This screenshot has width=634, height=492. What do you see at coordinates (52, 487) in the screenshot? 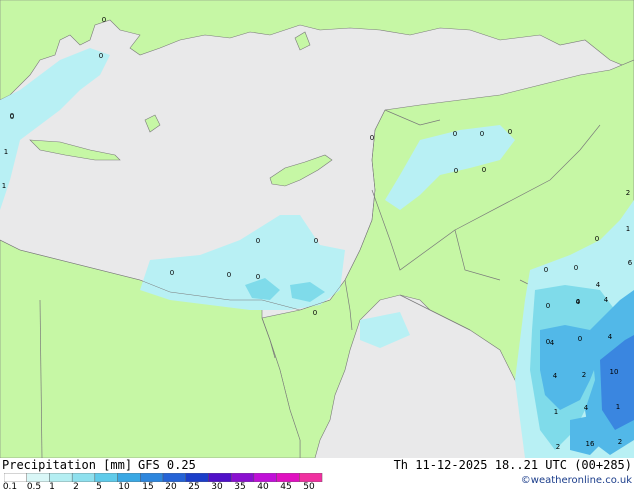
I see `legend-tick: 1` at bounding box center [52, 487].